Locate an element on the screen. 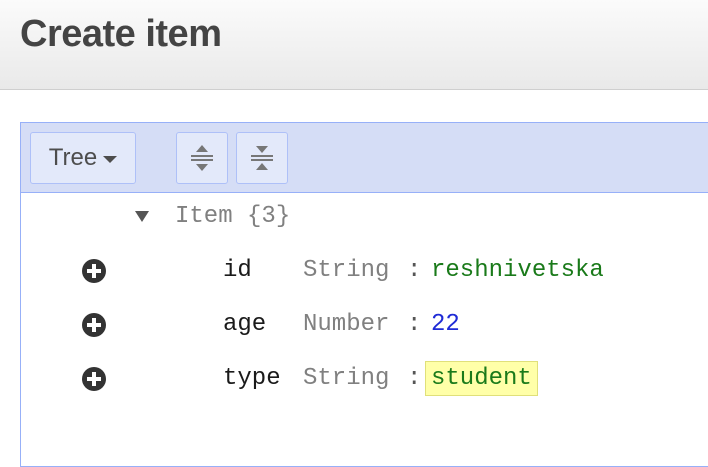  mode-label: Tree is located at coordinates (73, 157).